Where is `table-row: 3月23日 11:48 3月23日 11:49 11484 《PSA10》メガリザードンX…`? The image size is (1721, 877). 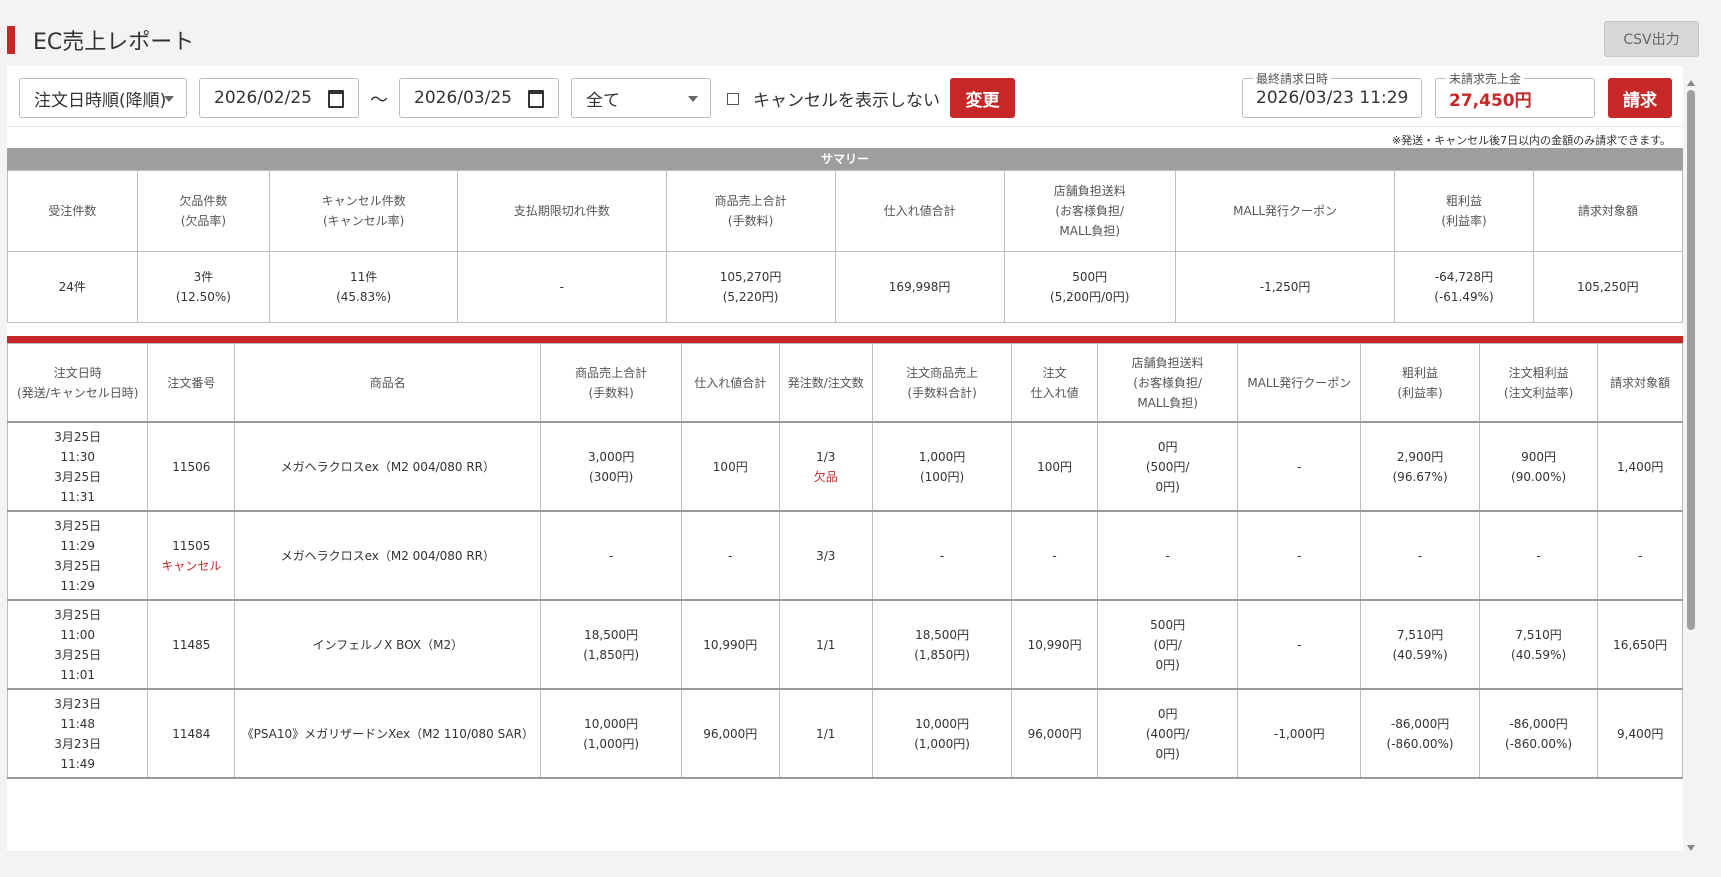
table-row: 3月23日 11:48 3月23日 11:49 11484 《PSA10》メガリザードンX… is located at coordinates (845, 733).